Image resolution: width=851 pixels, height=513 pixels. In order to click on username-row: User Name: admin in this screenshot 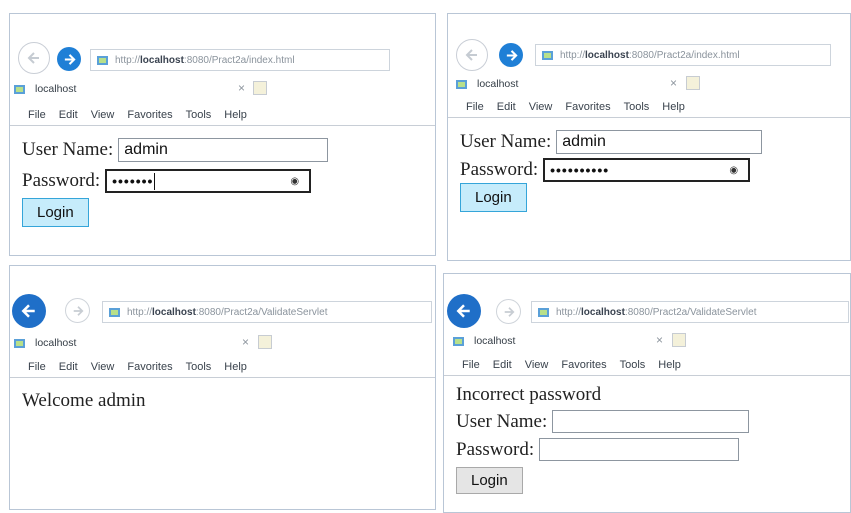, I will do `click(175, 150)`.